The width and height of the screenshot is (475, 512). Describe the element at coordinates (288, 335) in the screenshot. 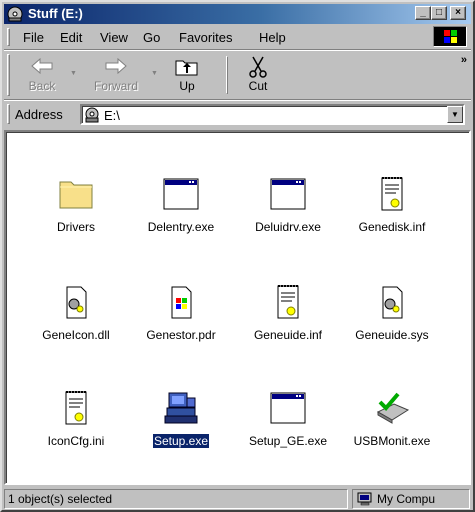

I see `file-name: Geneuide.inf` at that location.